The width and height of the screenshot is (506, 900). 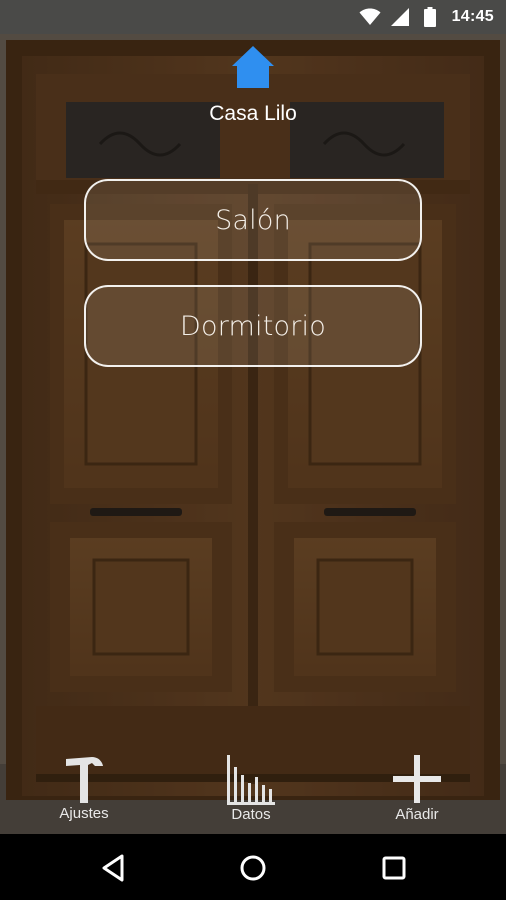 What do you see at coordinates (417, 814) in the screenshot?
I see `add-label: Añadir` at bounding box center [417, 814].